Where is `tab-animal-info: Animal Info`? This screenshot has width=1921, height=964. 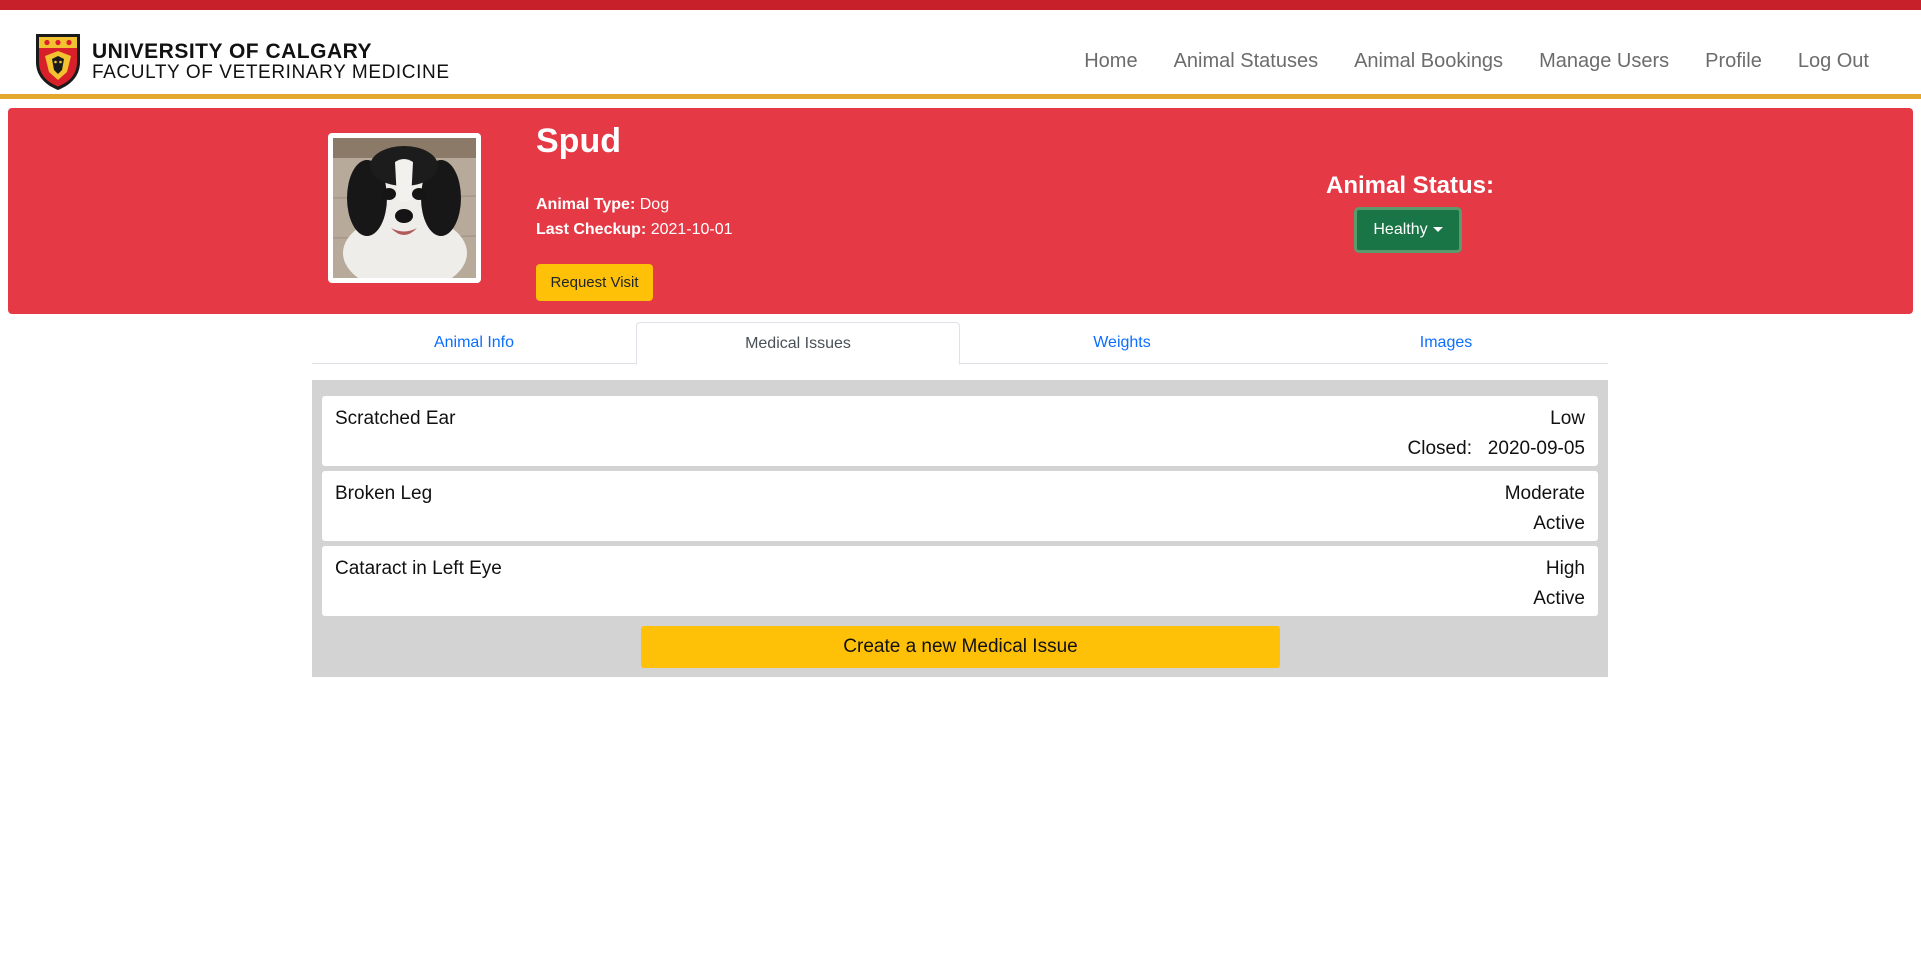 tab-animal-info: Animal Info is located at coordinates (474, 343).